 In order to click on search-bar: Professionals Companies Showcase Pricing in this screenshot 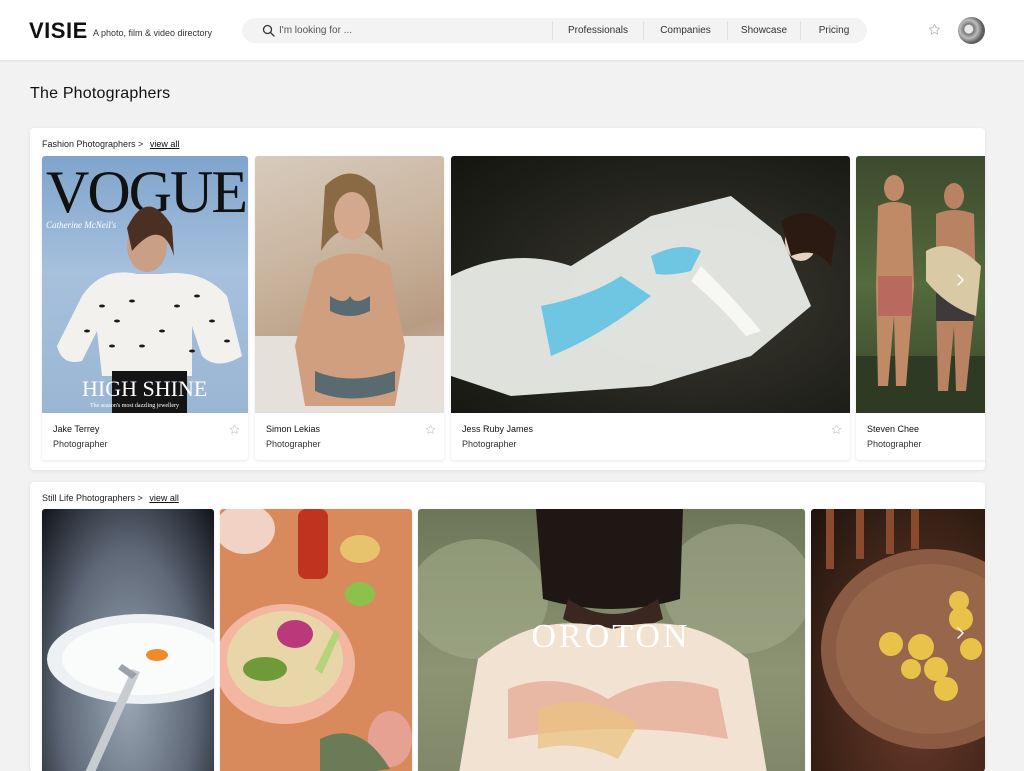, I will do `click(554, 30)`.